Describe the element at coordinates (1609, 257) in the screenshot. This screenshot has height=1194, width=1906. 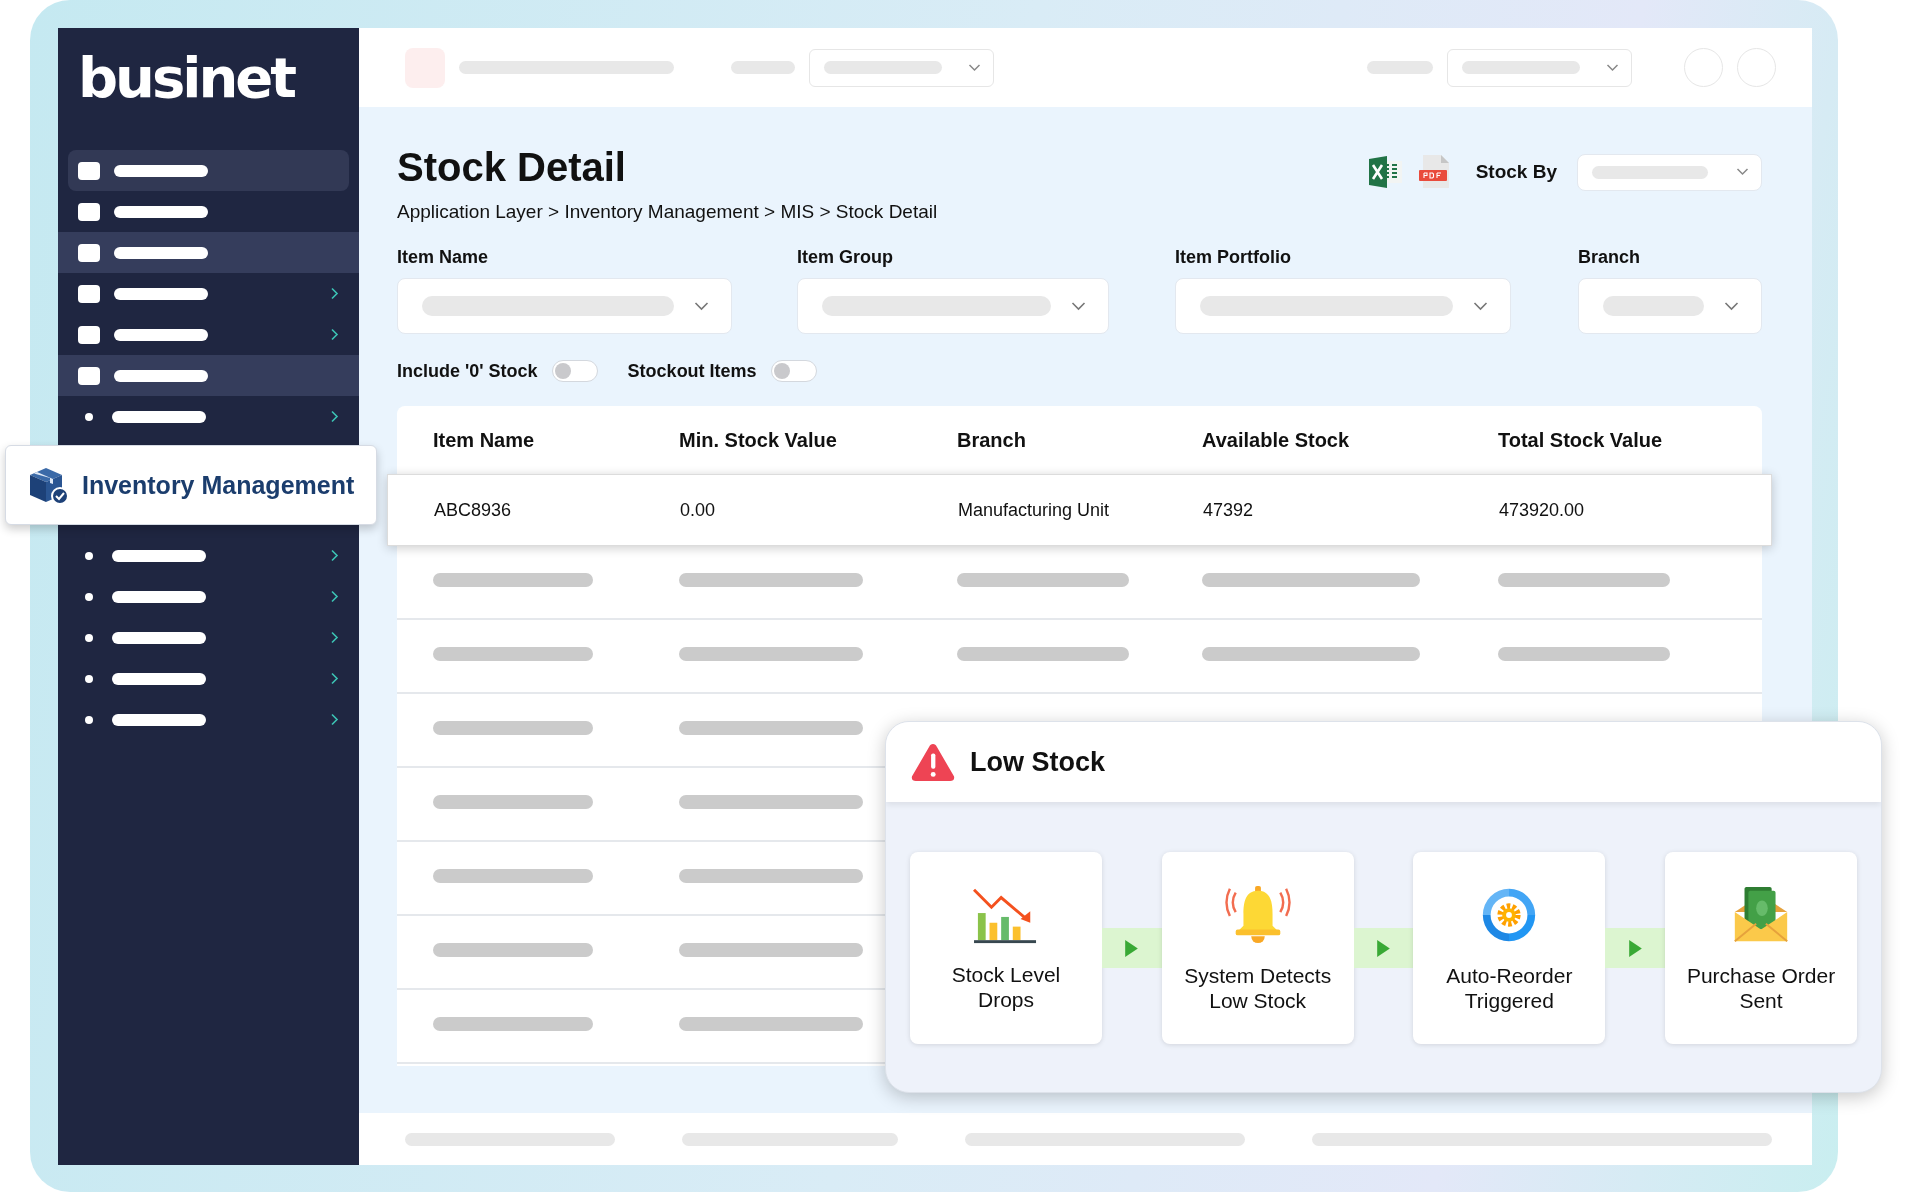
I see `filter-label: Branch` at that location.